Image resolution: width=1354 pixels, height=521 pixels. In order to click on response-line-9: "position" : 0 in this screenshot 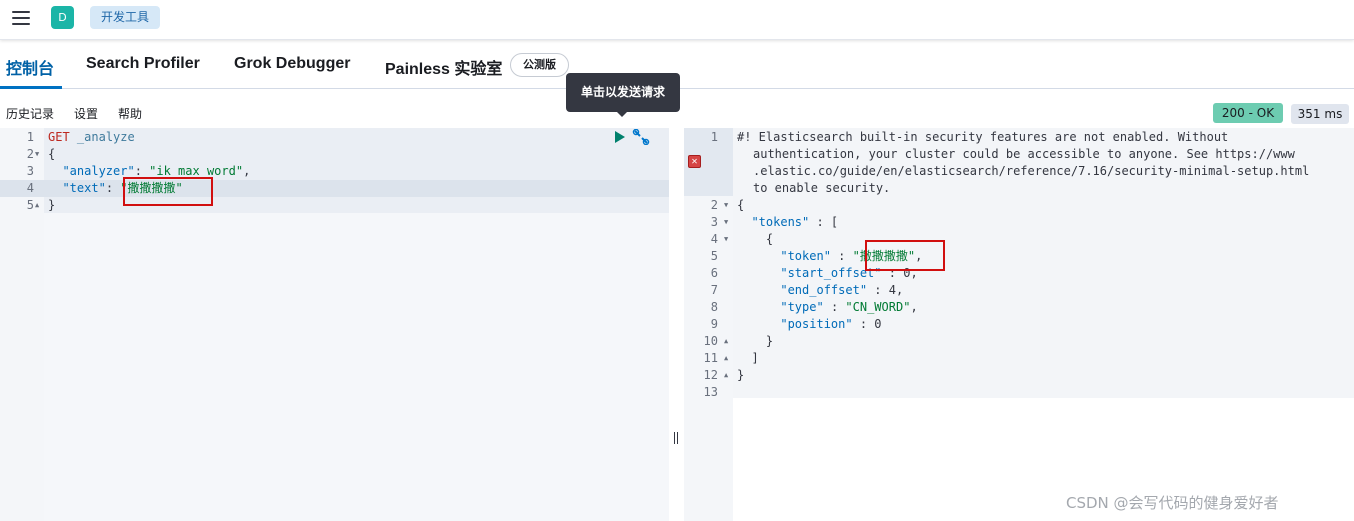, I will do `click(831, 324)`.